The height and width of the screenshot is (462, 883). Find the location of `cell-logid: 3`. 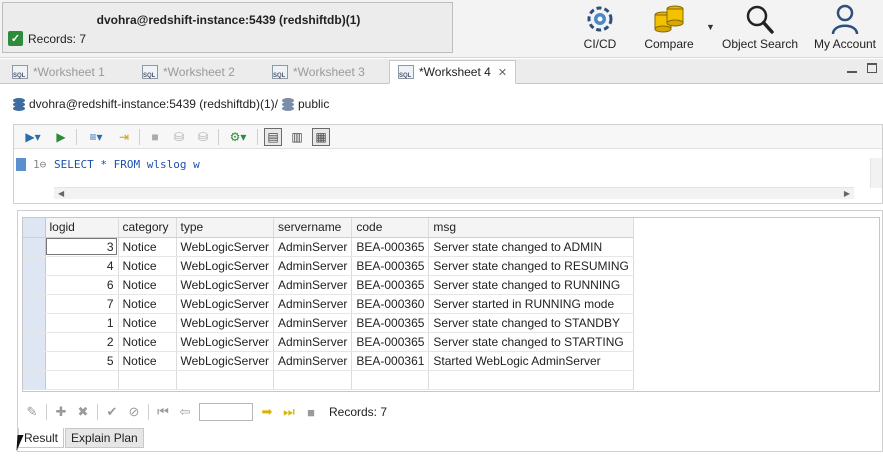

cell-logid: 3 is located at coordinates (82, 247).